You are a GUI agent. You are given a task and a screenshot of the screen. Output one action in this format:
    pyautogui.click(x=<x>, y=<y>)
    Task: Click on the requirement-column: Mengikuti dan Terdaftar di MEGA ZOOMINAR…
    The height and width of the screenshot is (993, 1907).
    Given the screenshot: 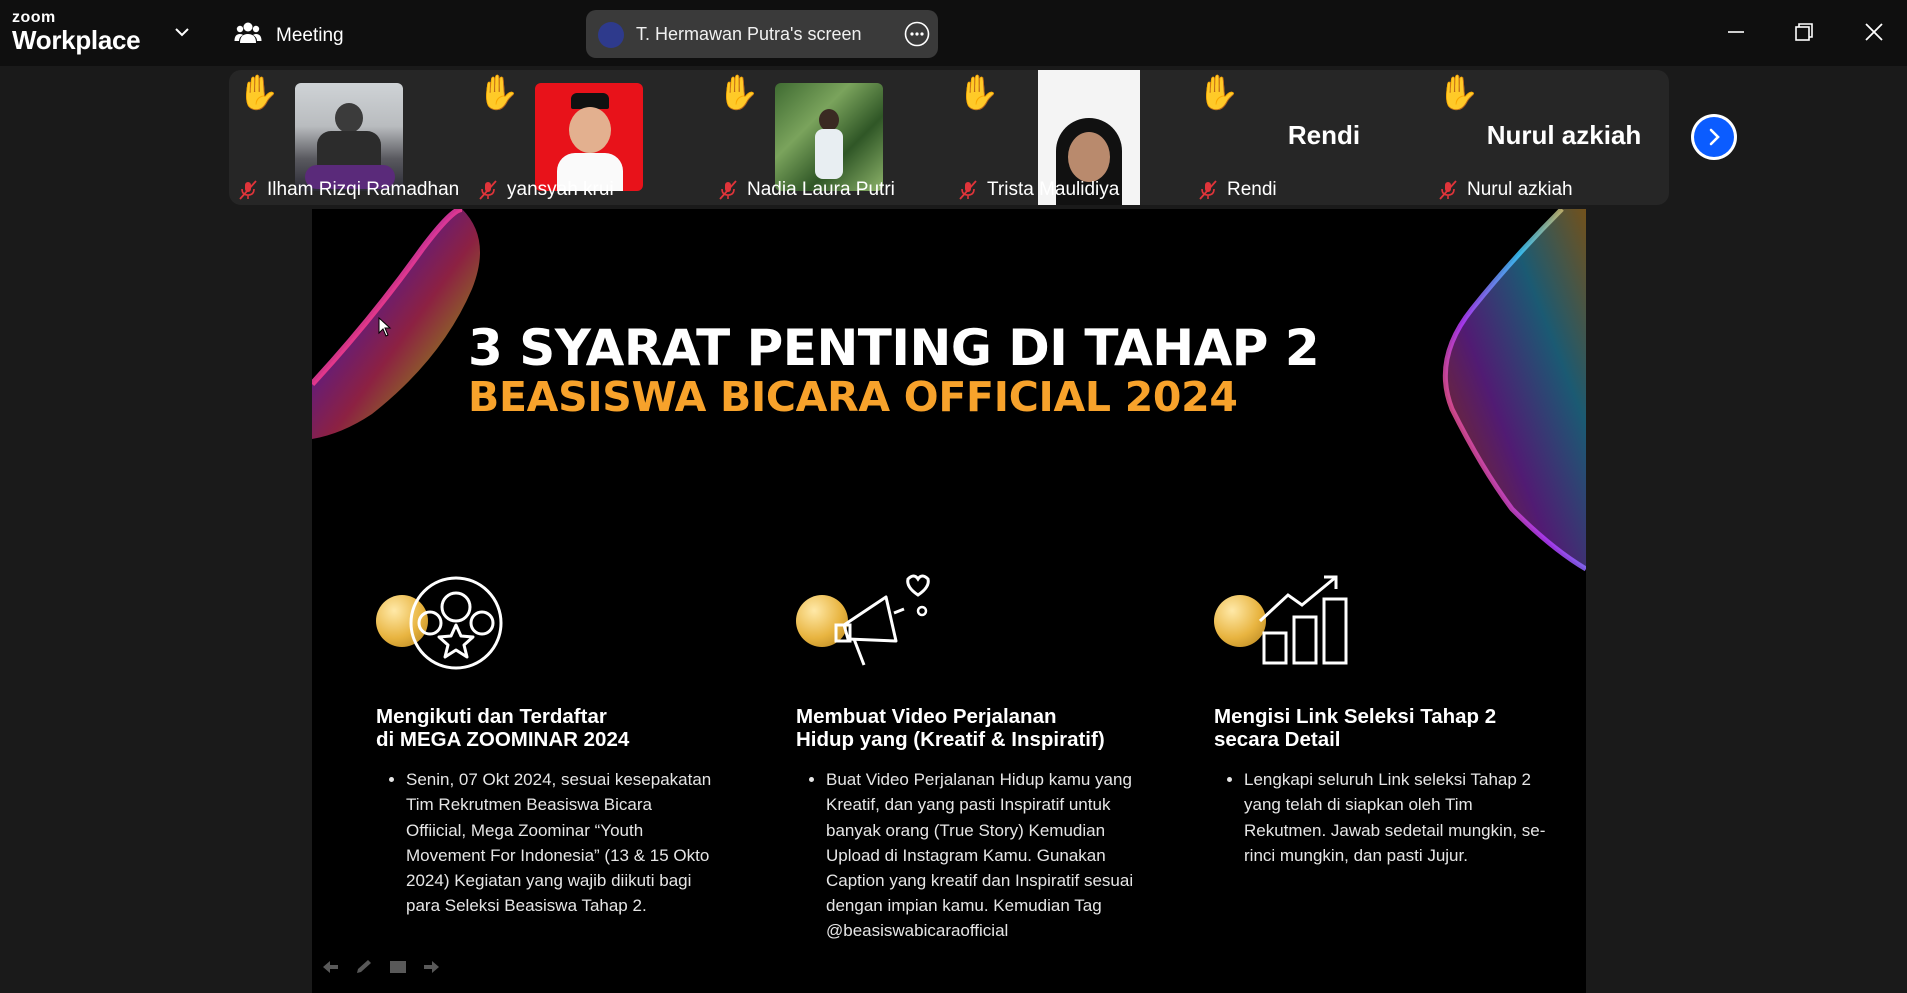 What is the action you would take?
    pyautogui.click(x=546, y=745)
    